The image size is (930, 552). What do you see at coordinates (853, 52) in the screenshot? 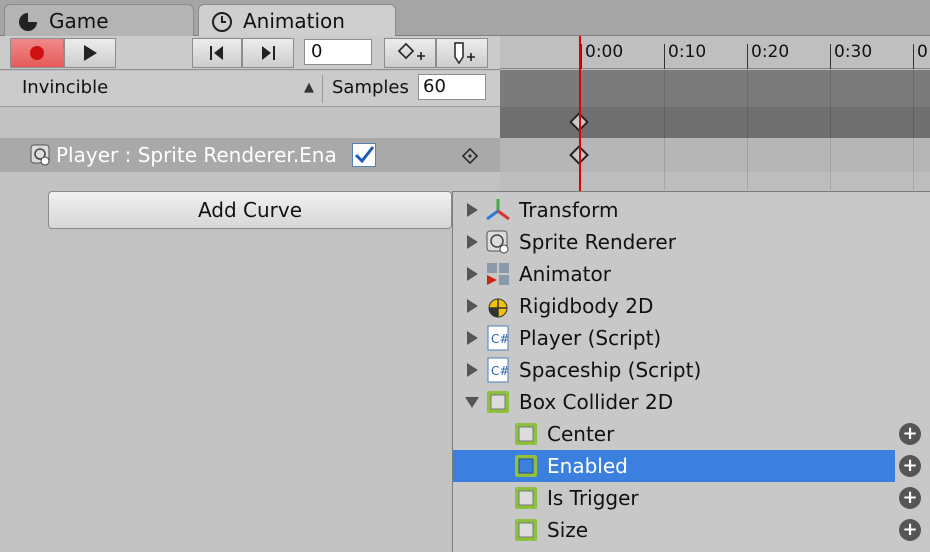
I see `ruler-tick-label: 0:30` at bounding box center [853, 52].